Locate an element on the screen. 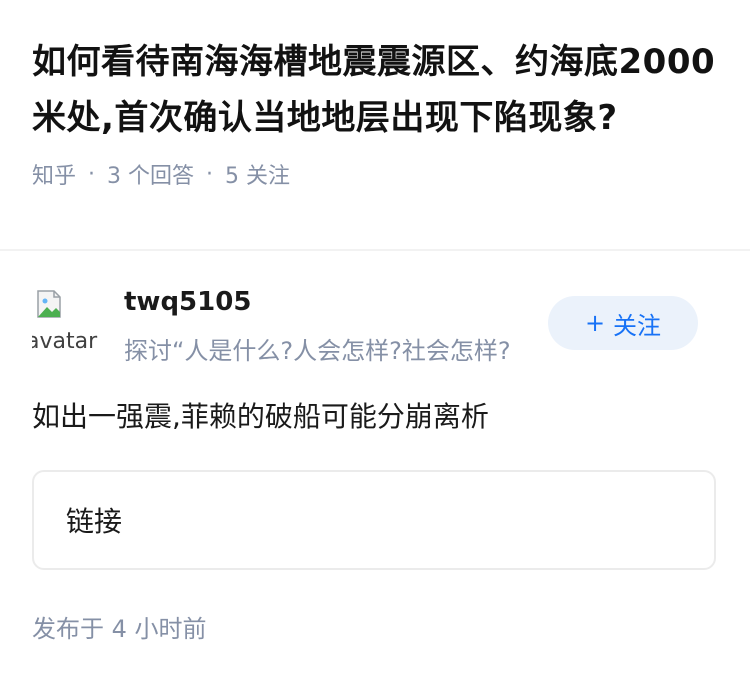 The width and height of the screenshot is (750, 674). author-bio: 探讨“人是什么?人会怎样?社会怎样? is located at coordinates (317, 351).